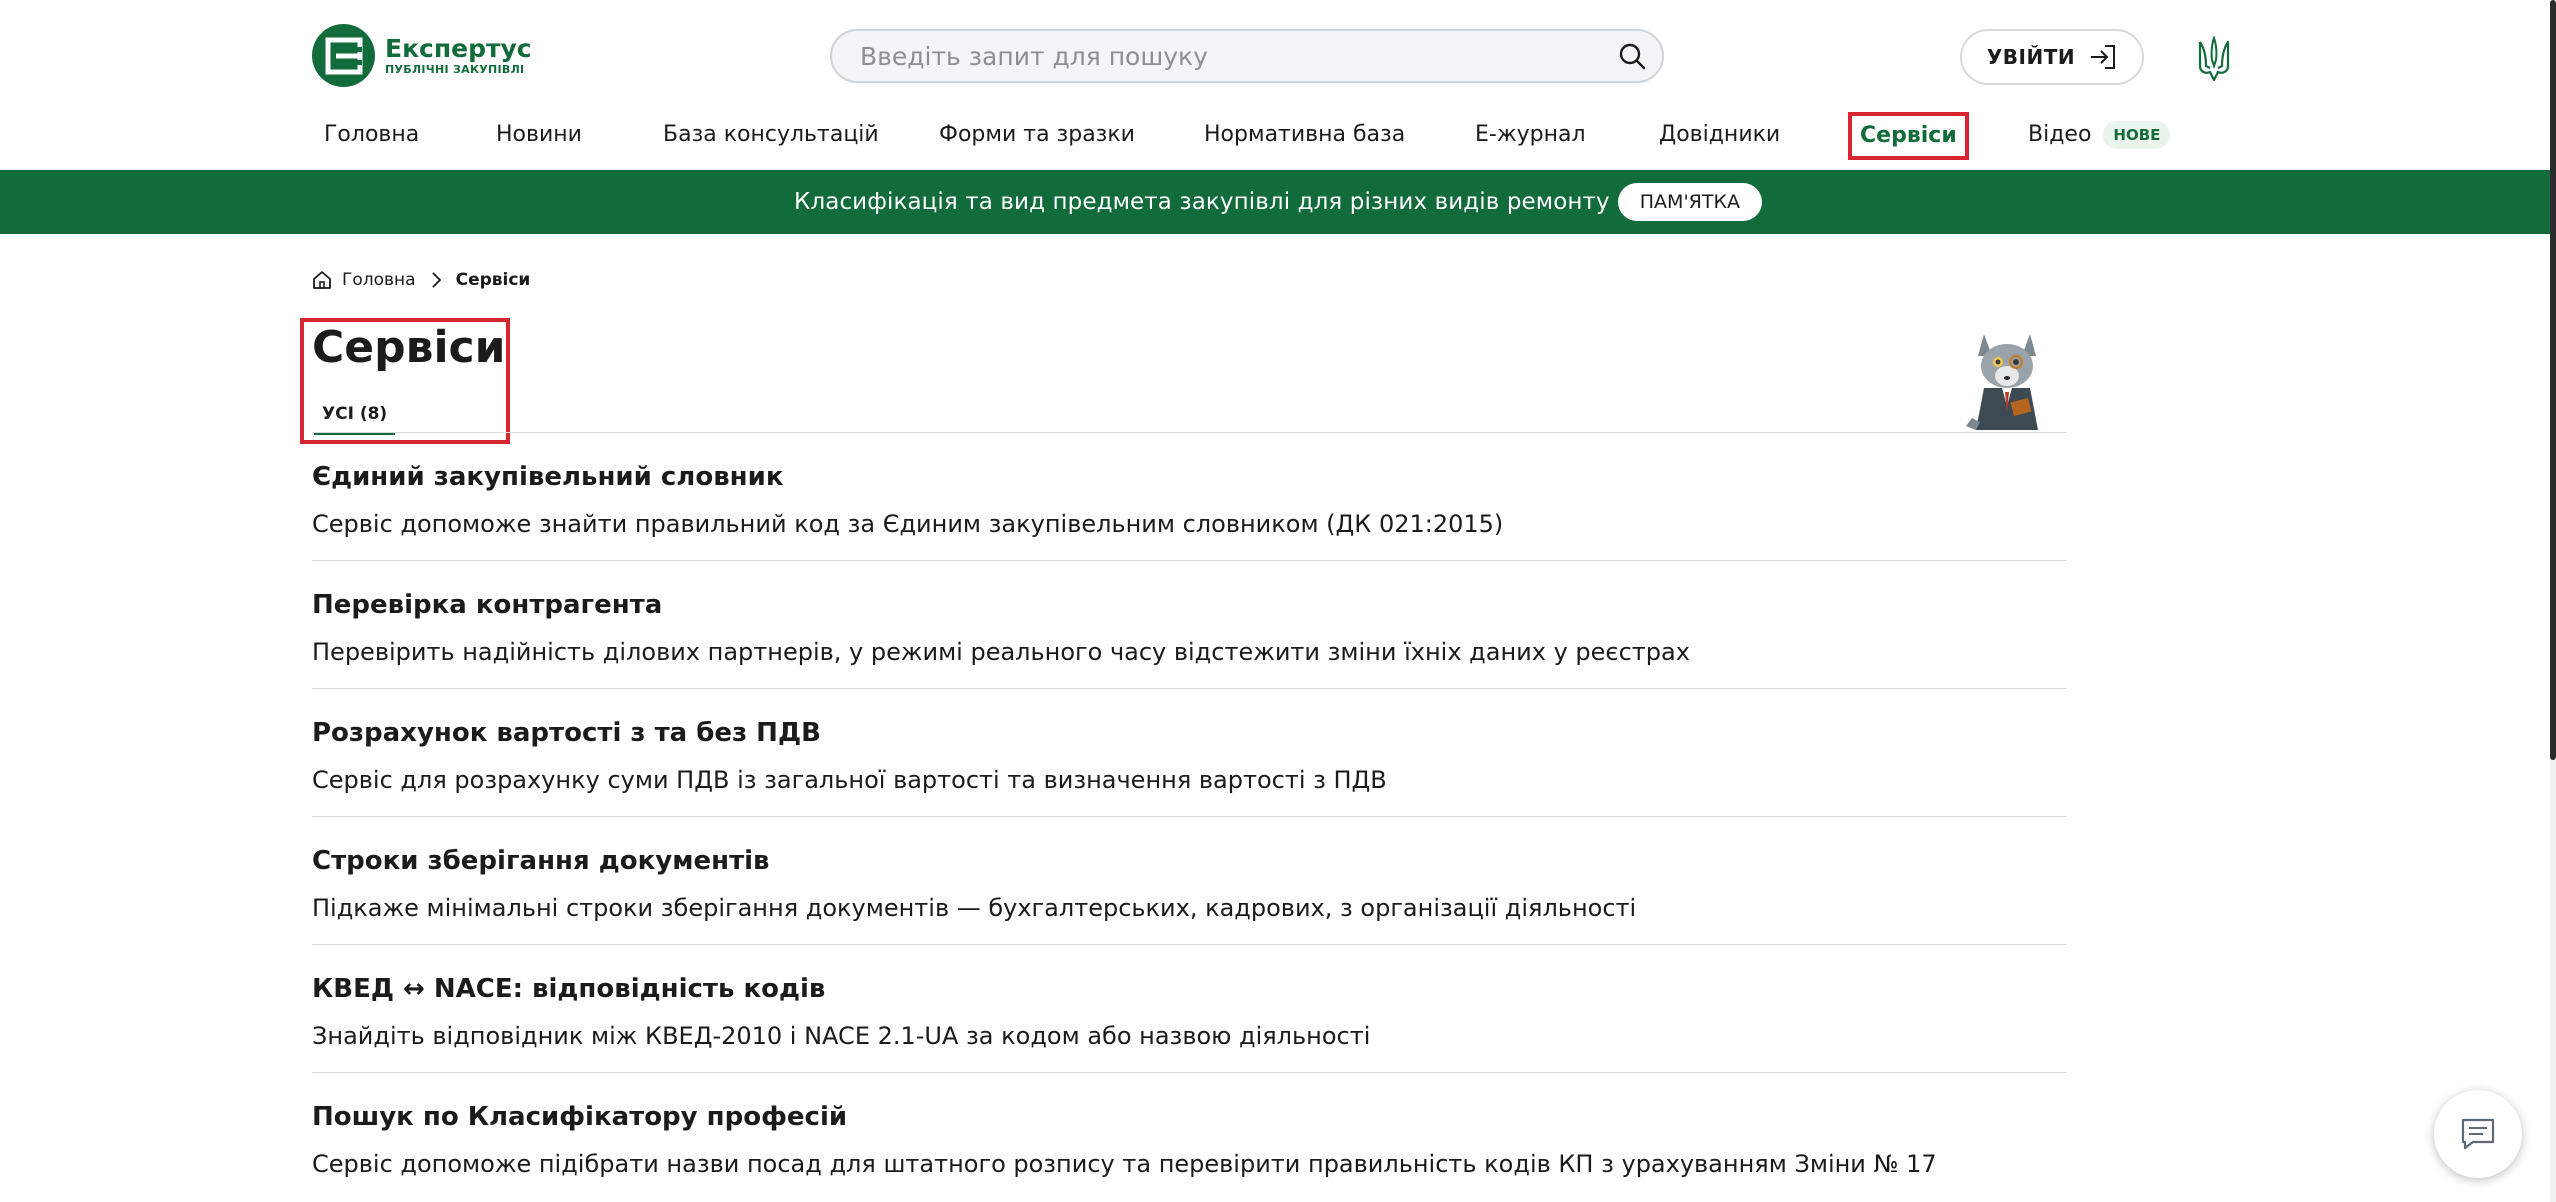  What do you see at coordinates (343, 55) in the screenshot?
I see `logo-icon` at bounding box center [343, 55].